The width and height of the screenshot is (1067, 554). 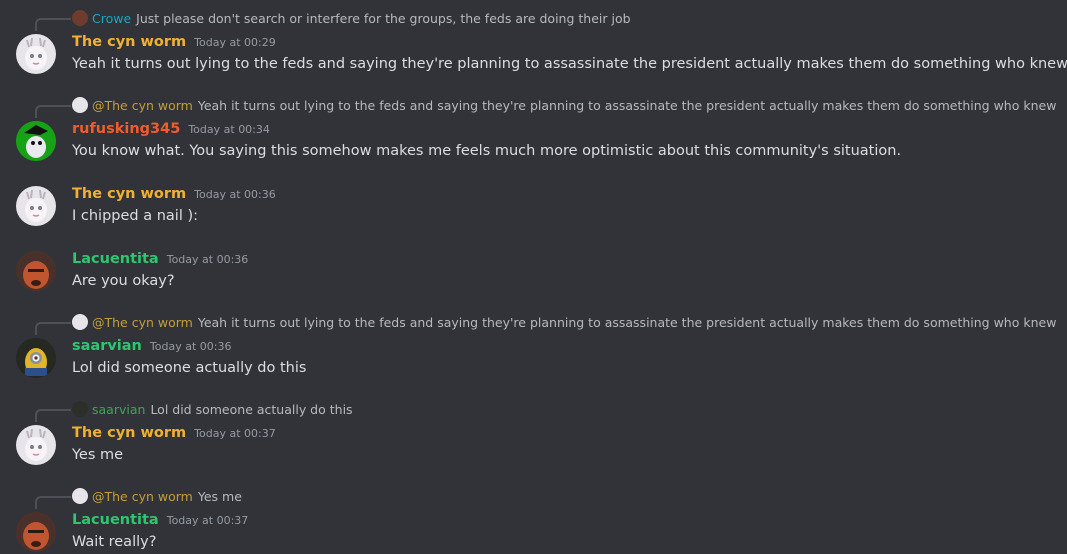 I want to click on minion-avatar-icon, so click(x=36, y=358).